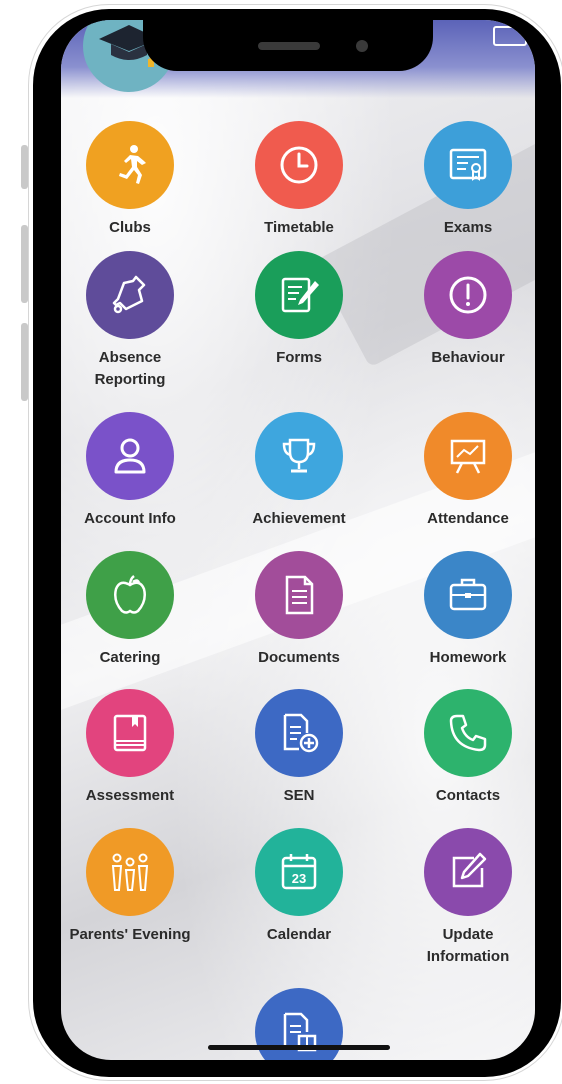 The image size is (562, 1084). I want to click on calendar-day: 23, so click(299, 878).